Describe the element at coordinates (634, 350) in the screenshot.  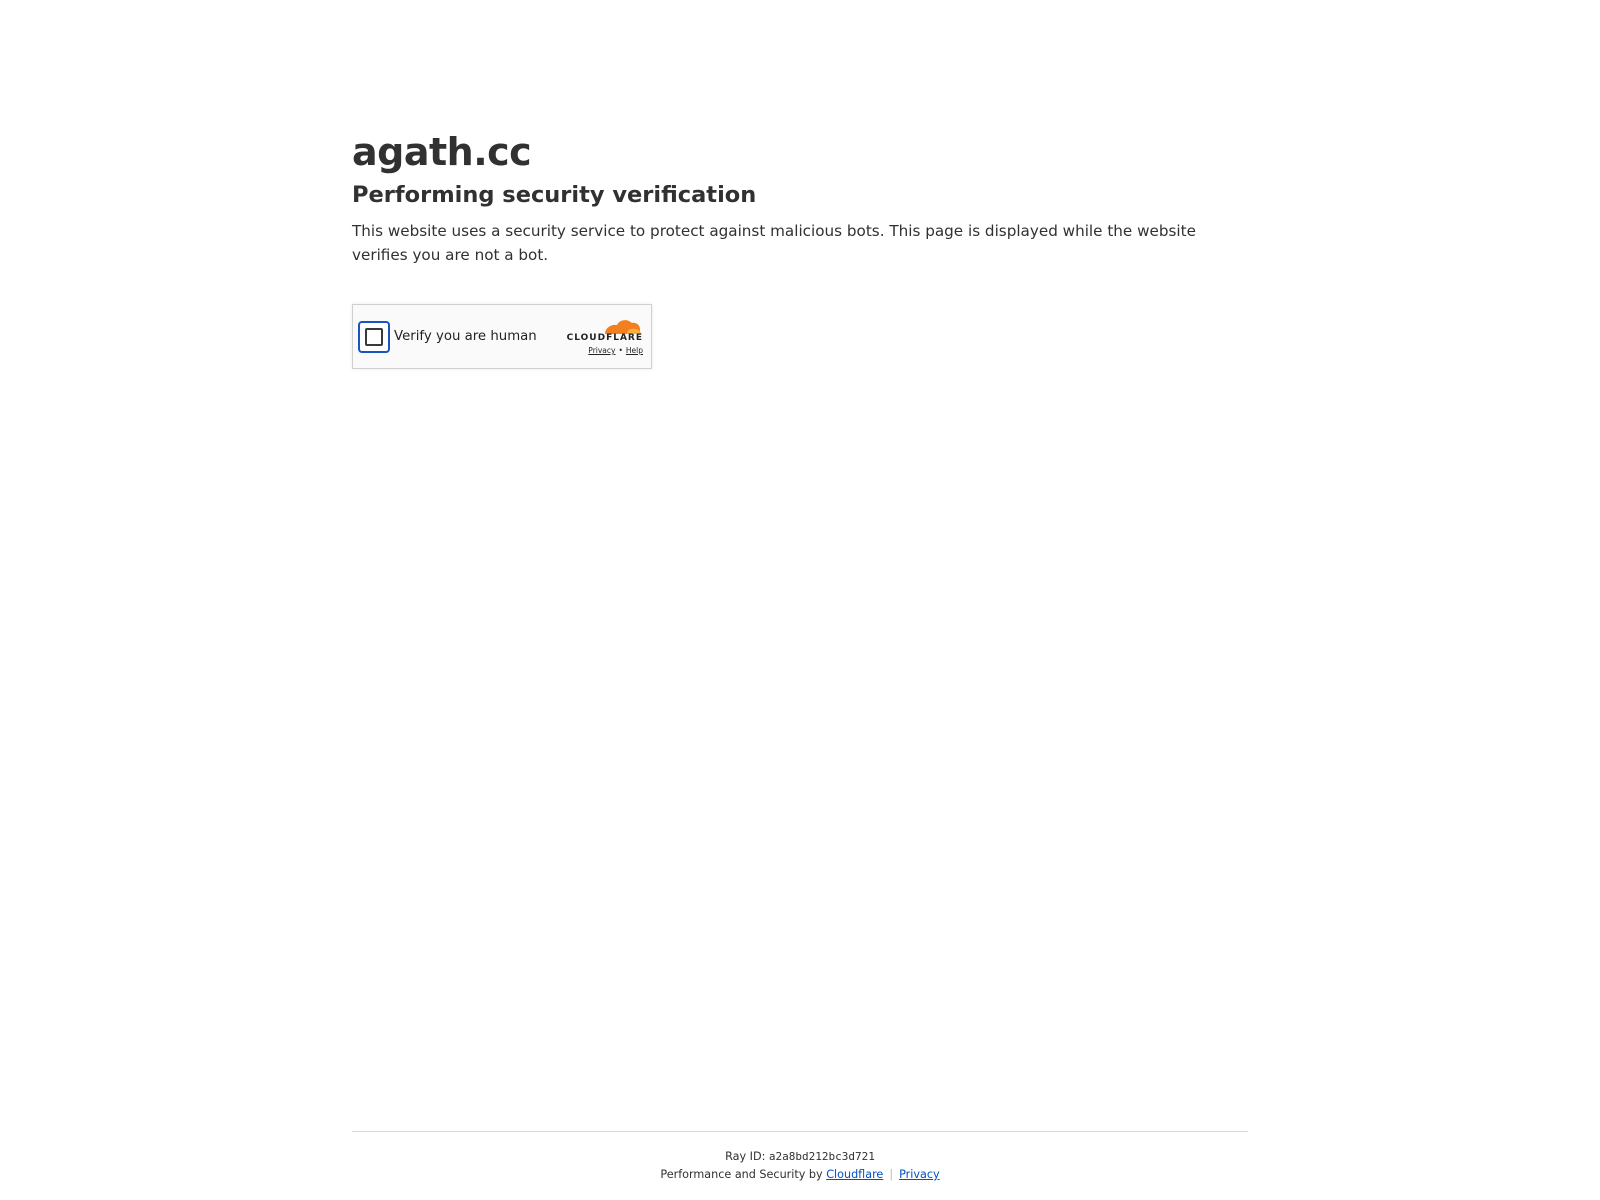
I see `widget-help-link: Help` at that location.